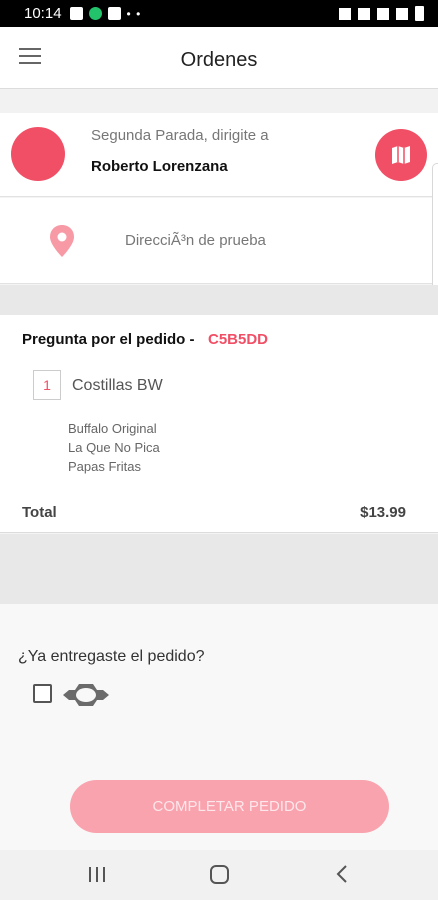  I want to click on notification-icon, so click(76, 13).